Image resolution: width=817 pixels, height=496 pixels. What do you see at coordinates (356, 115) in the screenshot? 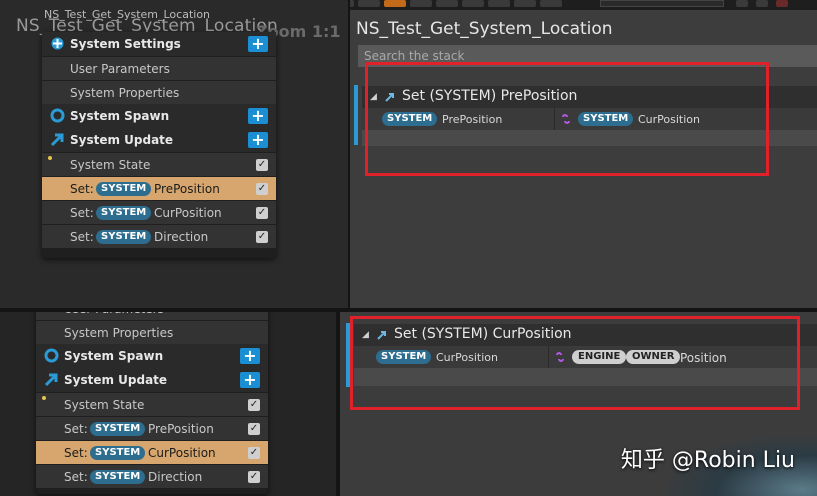
I see `module-accent-bar` at bounding box center [356, 115].